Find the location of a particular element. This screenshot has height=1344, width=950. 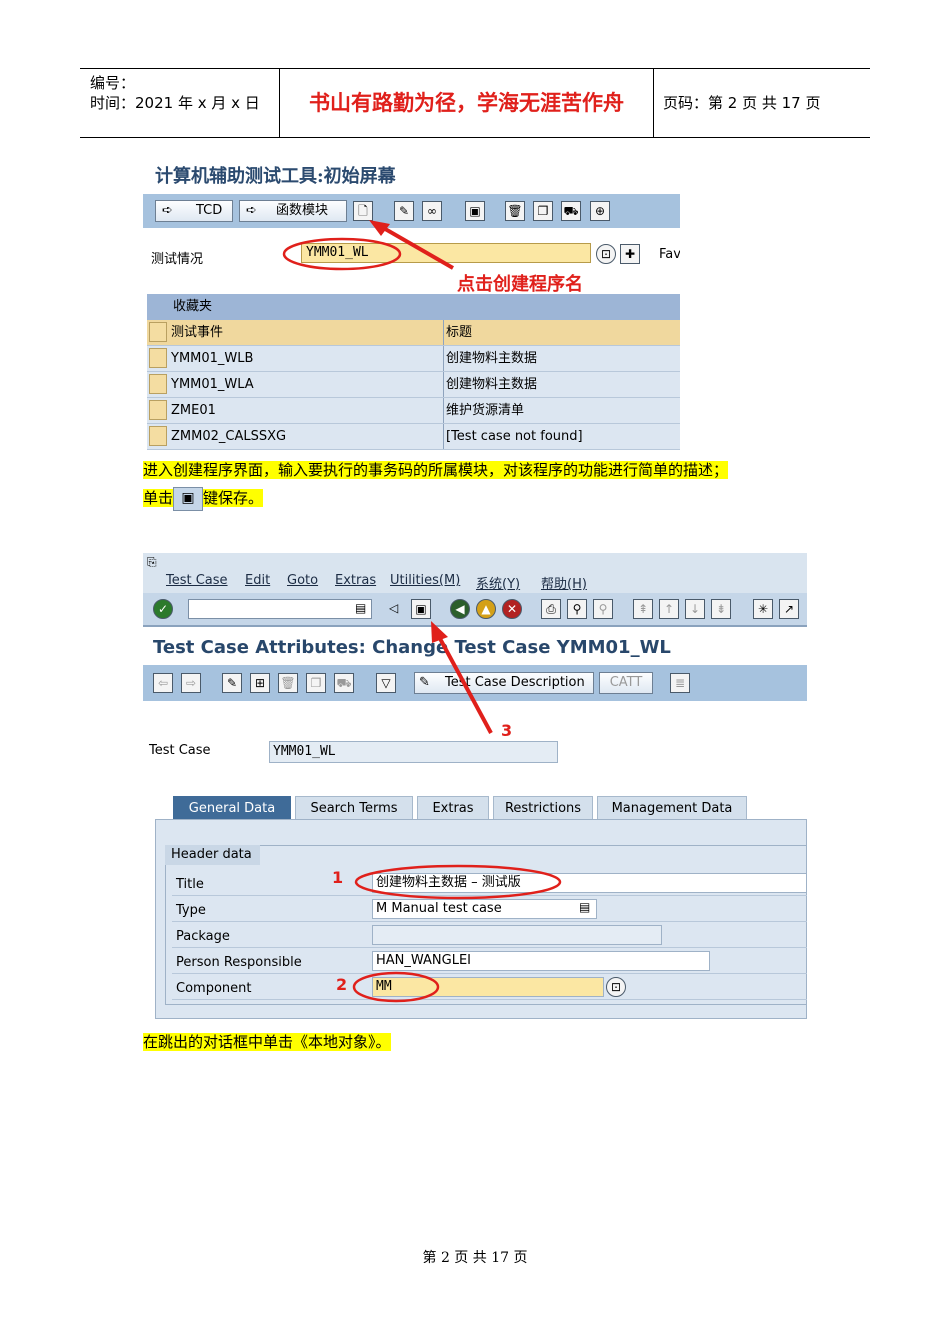

para1-line1: 进入创建程序界面，输入要执行的事务码的所属模块，对该程序的功能进行简单的描述； is located at coordinates (436, 470).